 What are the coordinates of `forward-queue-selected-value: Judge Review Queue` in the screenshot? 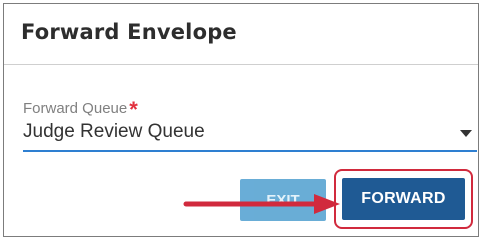 It's located at (114, 131).